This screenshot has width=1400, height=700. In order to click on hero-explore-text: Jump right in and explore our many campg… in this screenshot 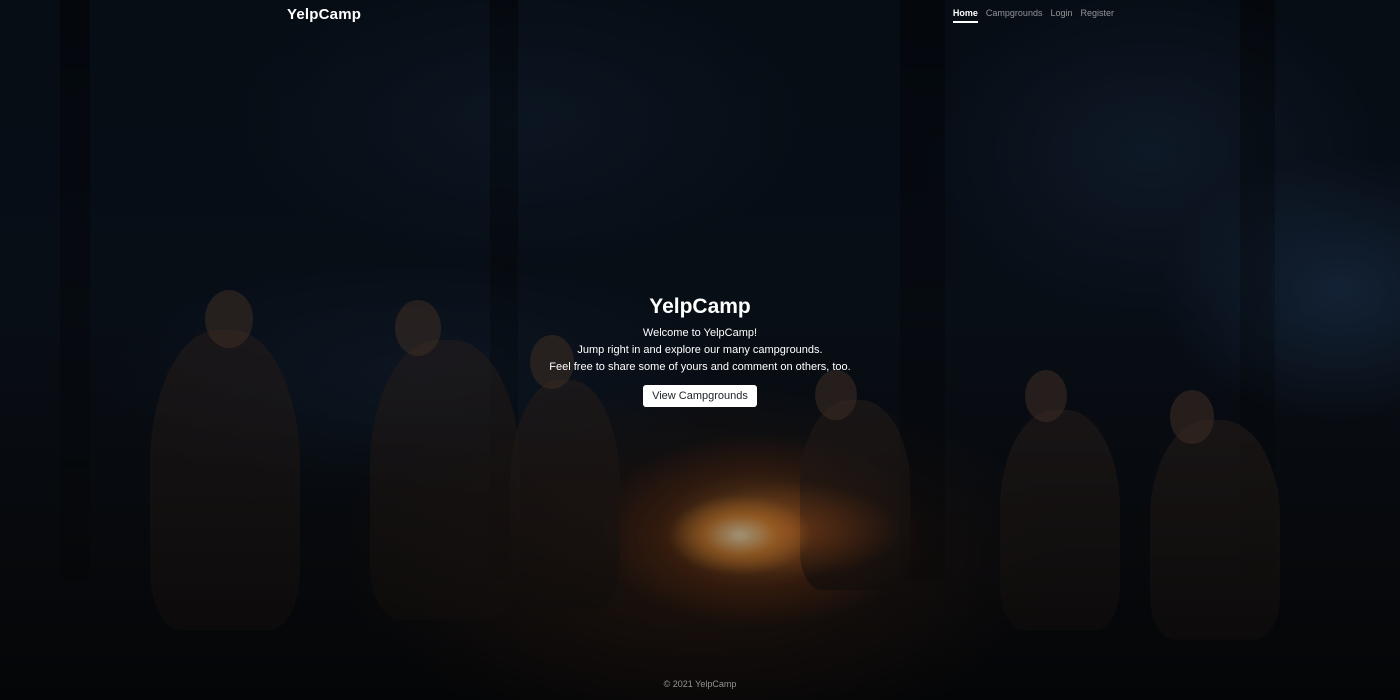, I will do `click(700, 350)`.